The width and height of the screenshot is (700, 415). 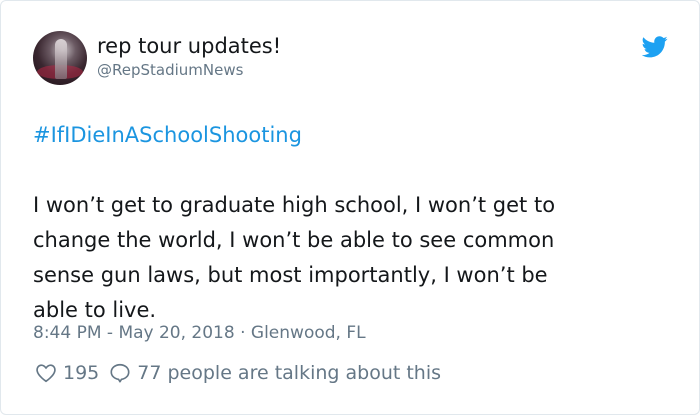 I want to click on user-handle: @RepStadiumNews, so click(x=170, y=70).